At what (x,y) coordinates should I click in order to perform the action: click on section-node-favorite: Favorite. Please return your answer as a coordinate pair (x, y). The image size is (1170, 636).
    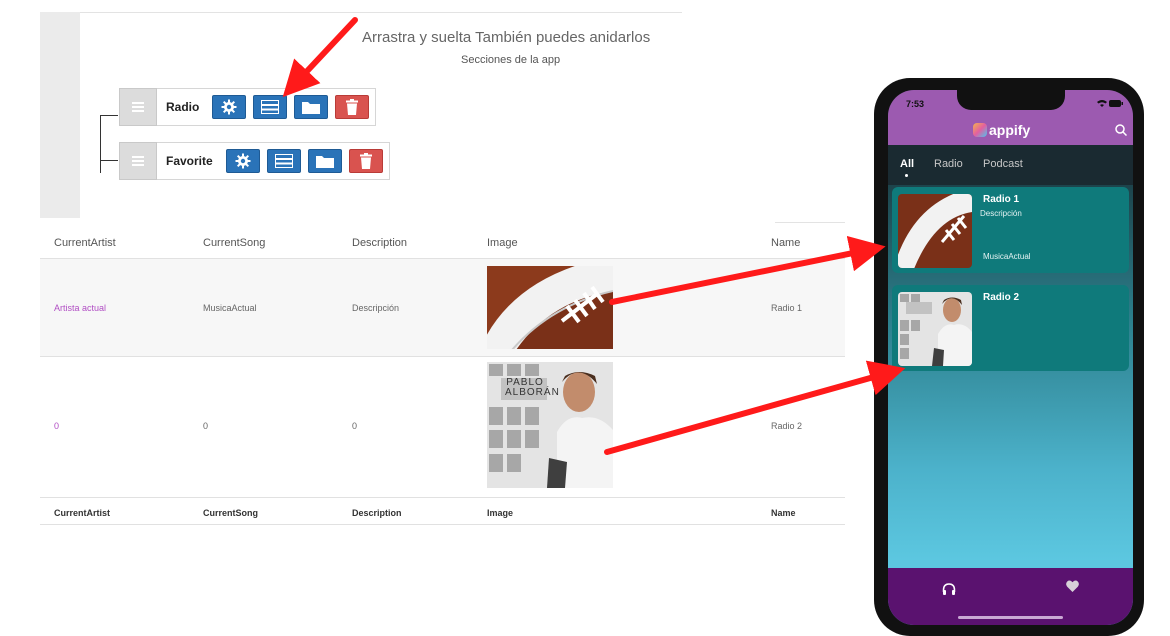
    Looking at the image, I should click on (254, 161).